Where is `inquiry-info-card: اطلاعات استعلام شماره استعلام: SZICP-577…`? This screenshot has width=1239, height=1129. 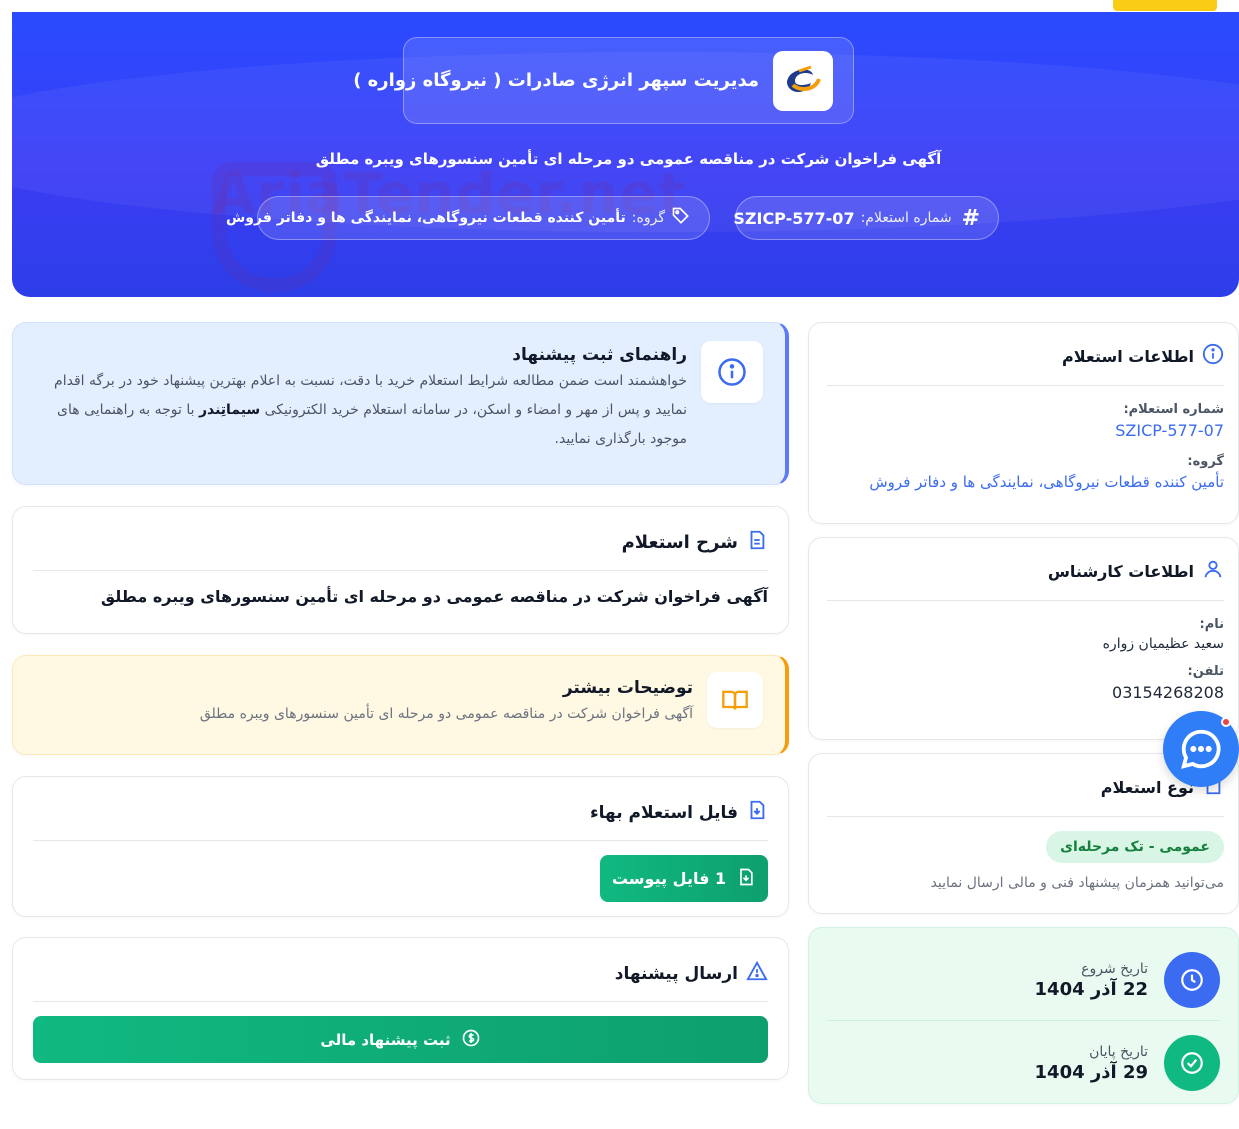 inquiry-info-card: اطلاعات استعلام شماره استعلام: SZICP-577… is located at coordinates (1023, 423).